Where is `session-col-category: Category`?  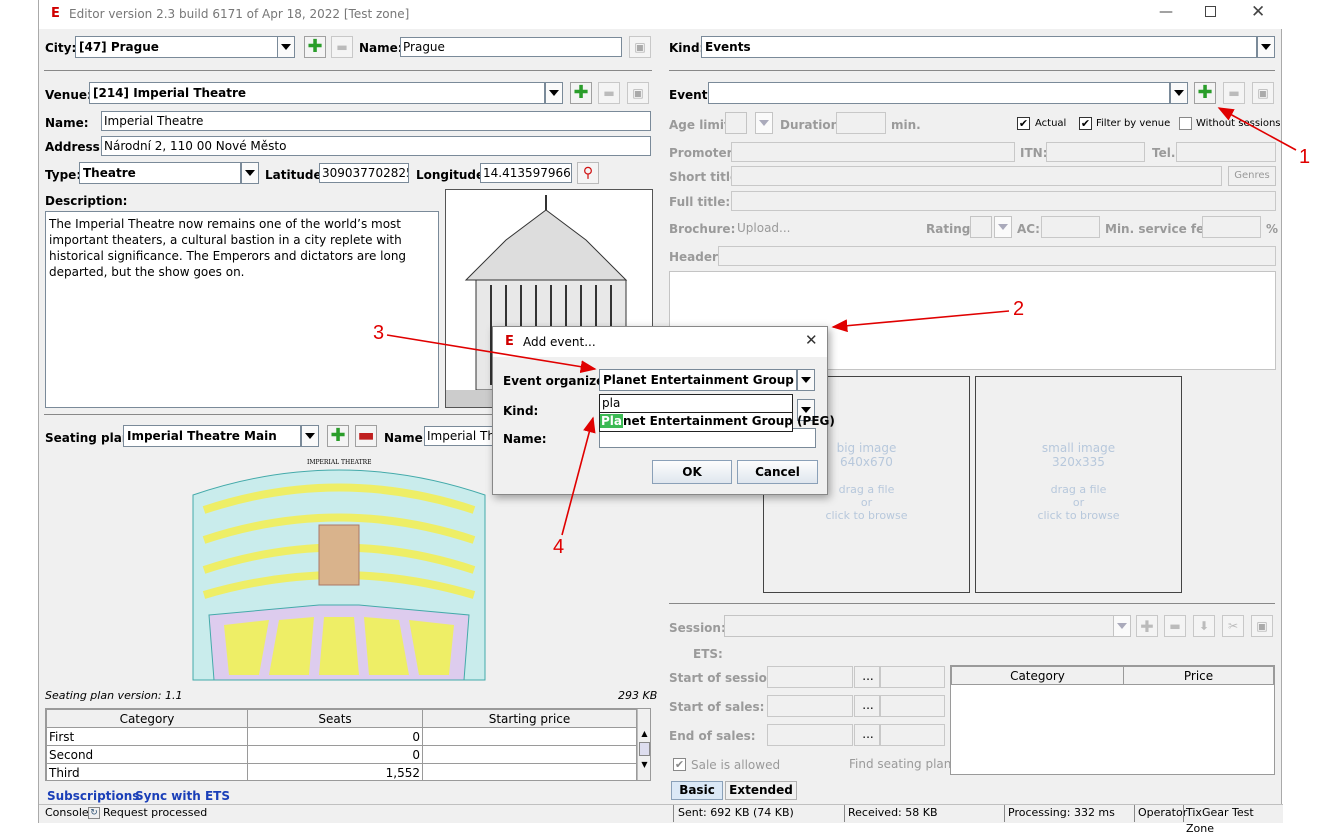
session-col-category: Category is located at coordinates (1037, 675).